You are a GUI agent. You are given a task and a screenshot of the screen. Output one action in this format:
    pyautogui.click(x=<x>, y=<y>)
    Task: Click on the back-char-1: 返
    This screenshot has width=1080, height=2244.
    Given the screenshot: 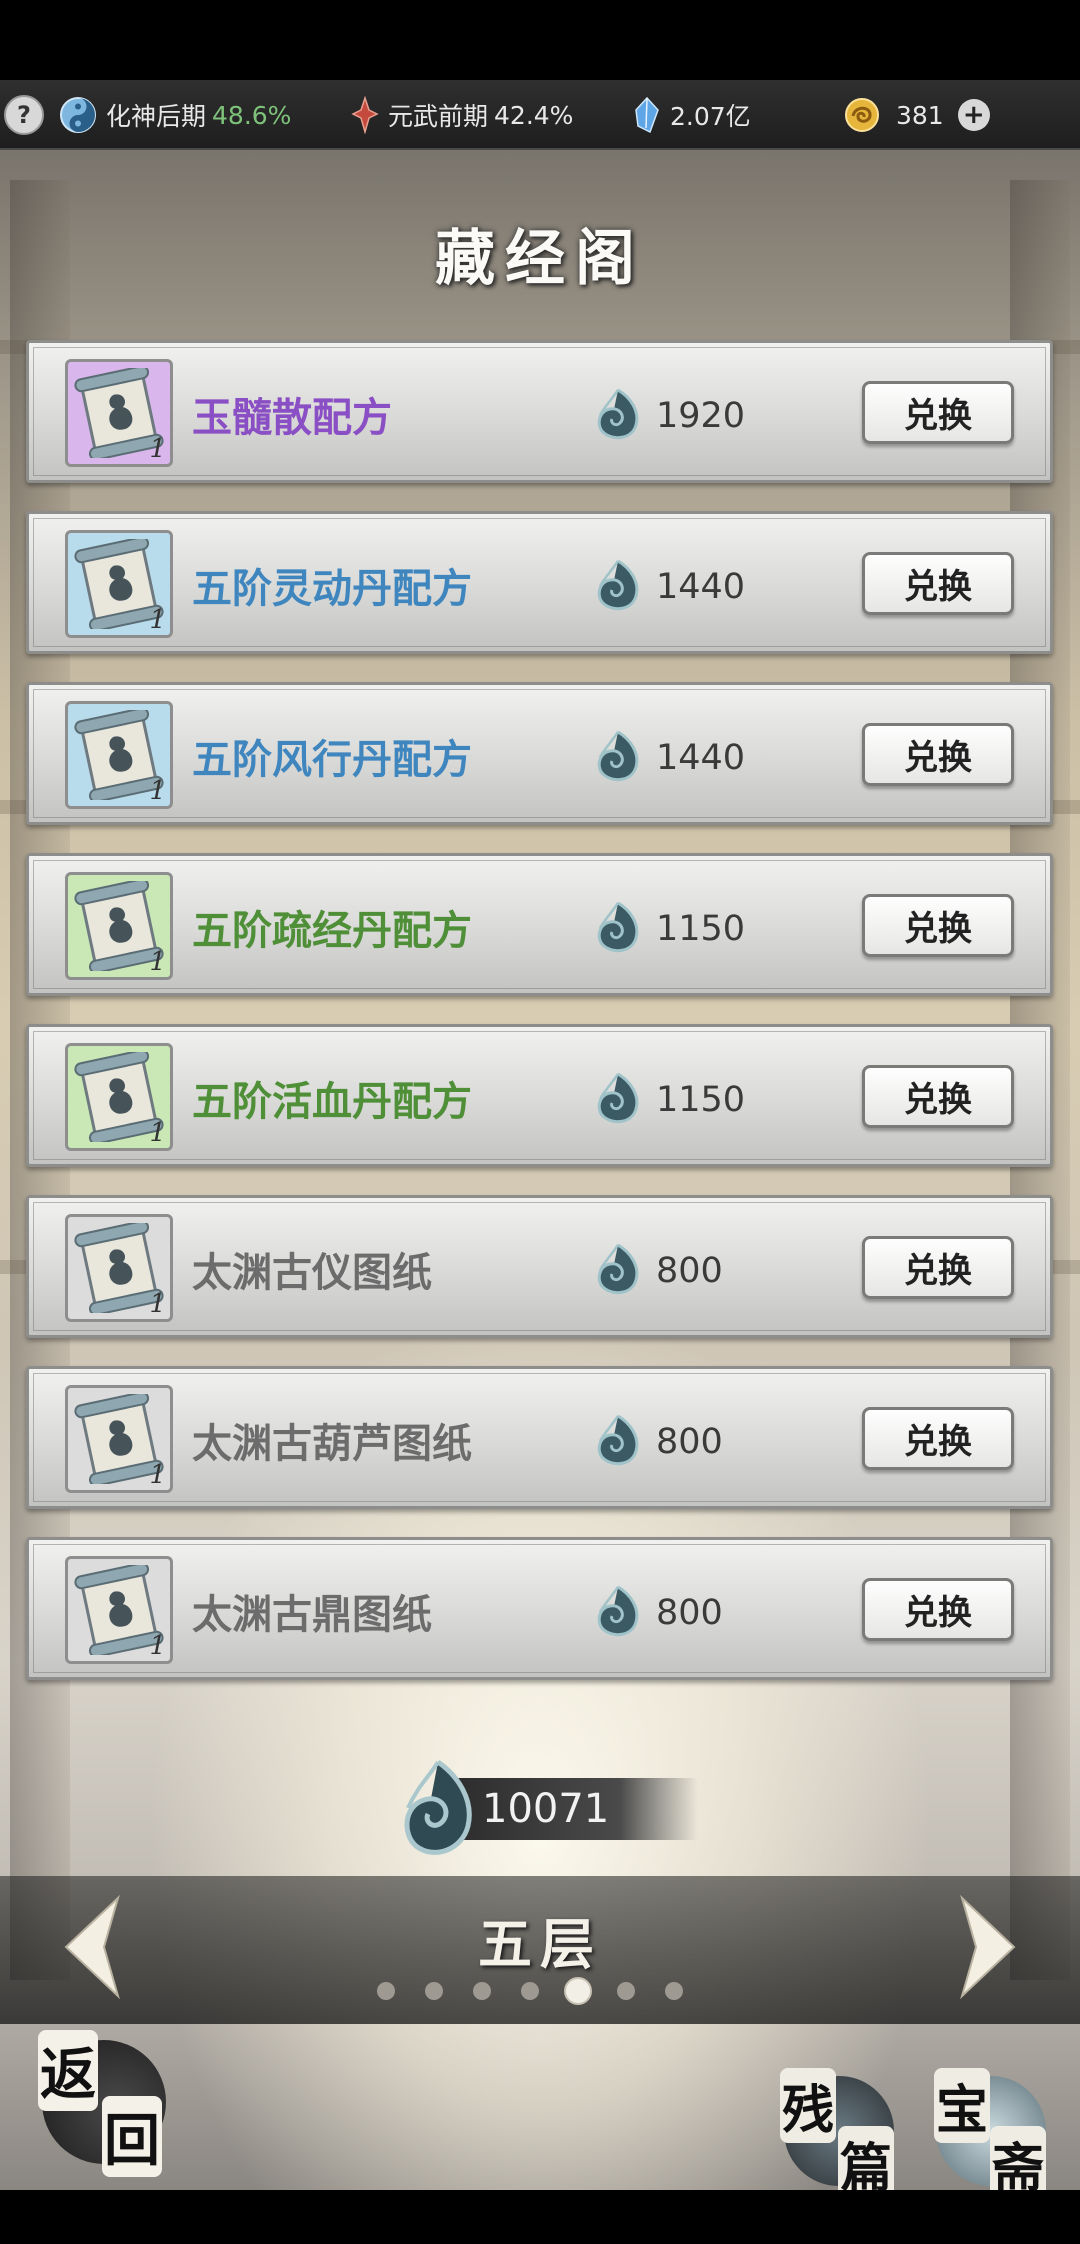 What is the action you would take?
    pyautogui.click(x=68, y=2070)
    